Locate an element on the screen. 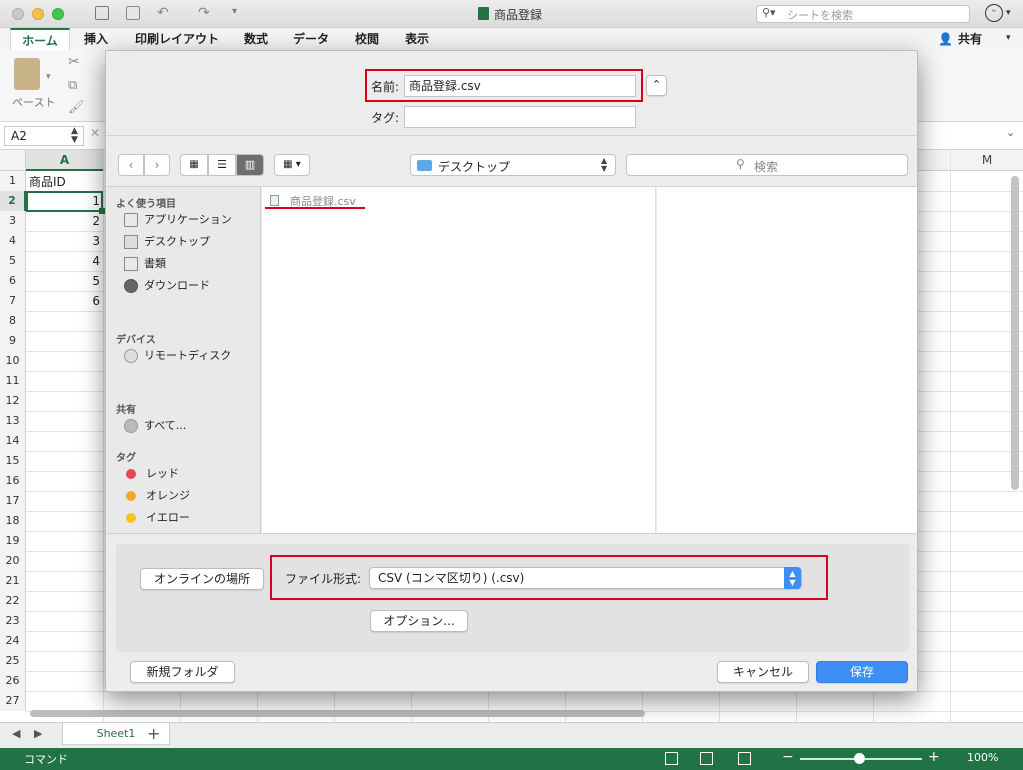  row-header: 7 is located at coordinates (13, 301).